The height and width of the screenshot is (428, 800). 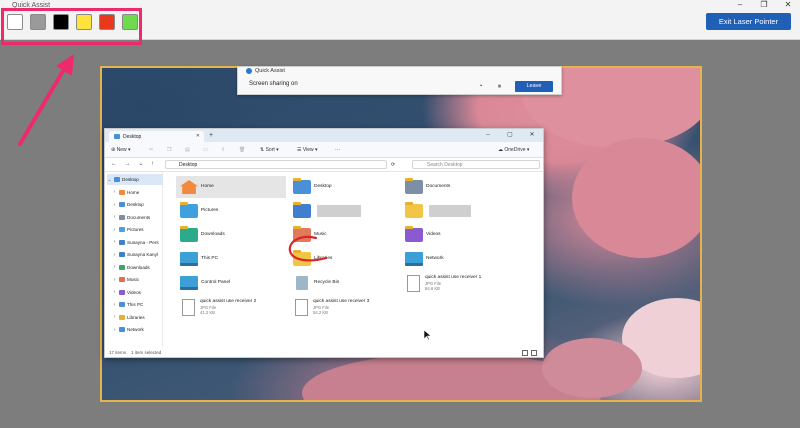 I want to click on leave-button: Leave, so click(x=534, y=86).